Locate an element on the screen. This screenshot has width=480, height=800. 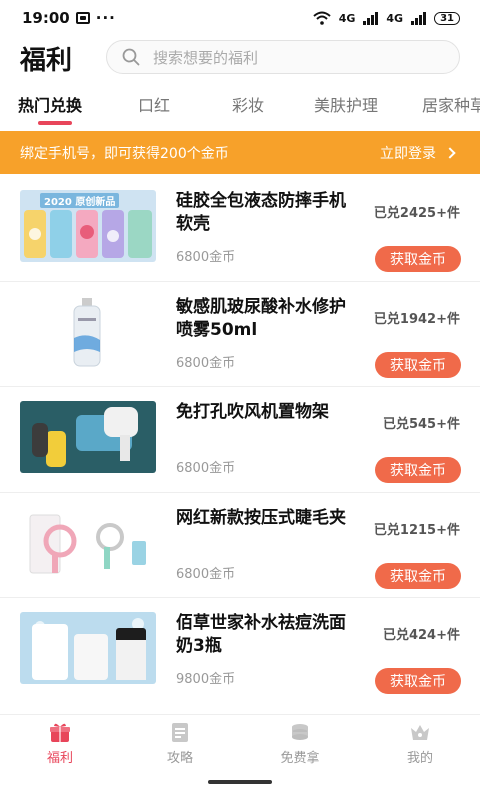
nav-guide: 攻略 is located at coordinates (180, 743).